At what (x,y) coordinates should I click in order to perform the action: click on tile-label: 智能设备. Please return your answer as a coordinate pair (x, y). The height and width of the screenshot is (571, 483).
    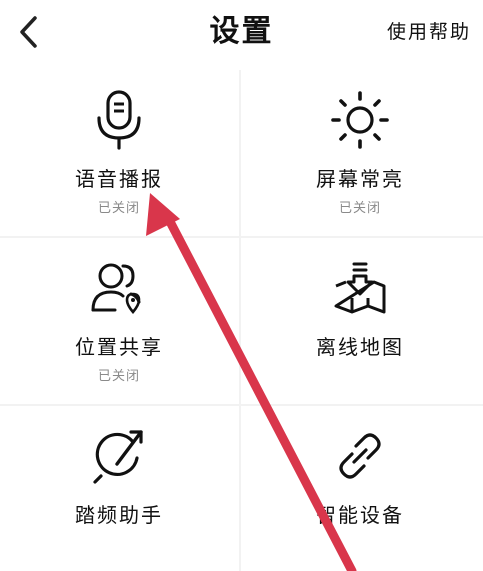
    Looking at the image, I should click on (360, 515).